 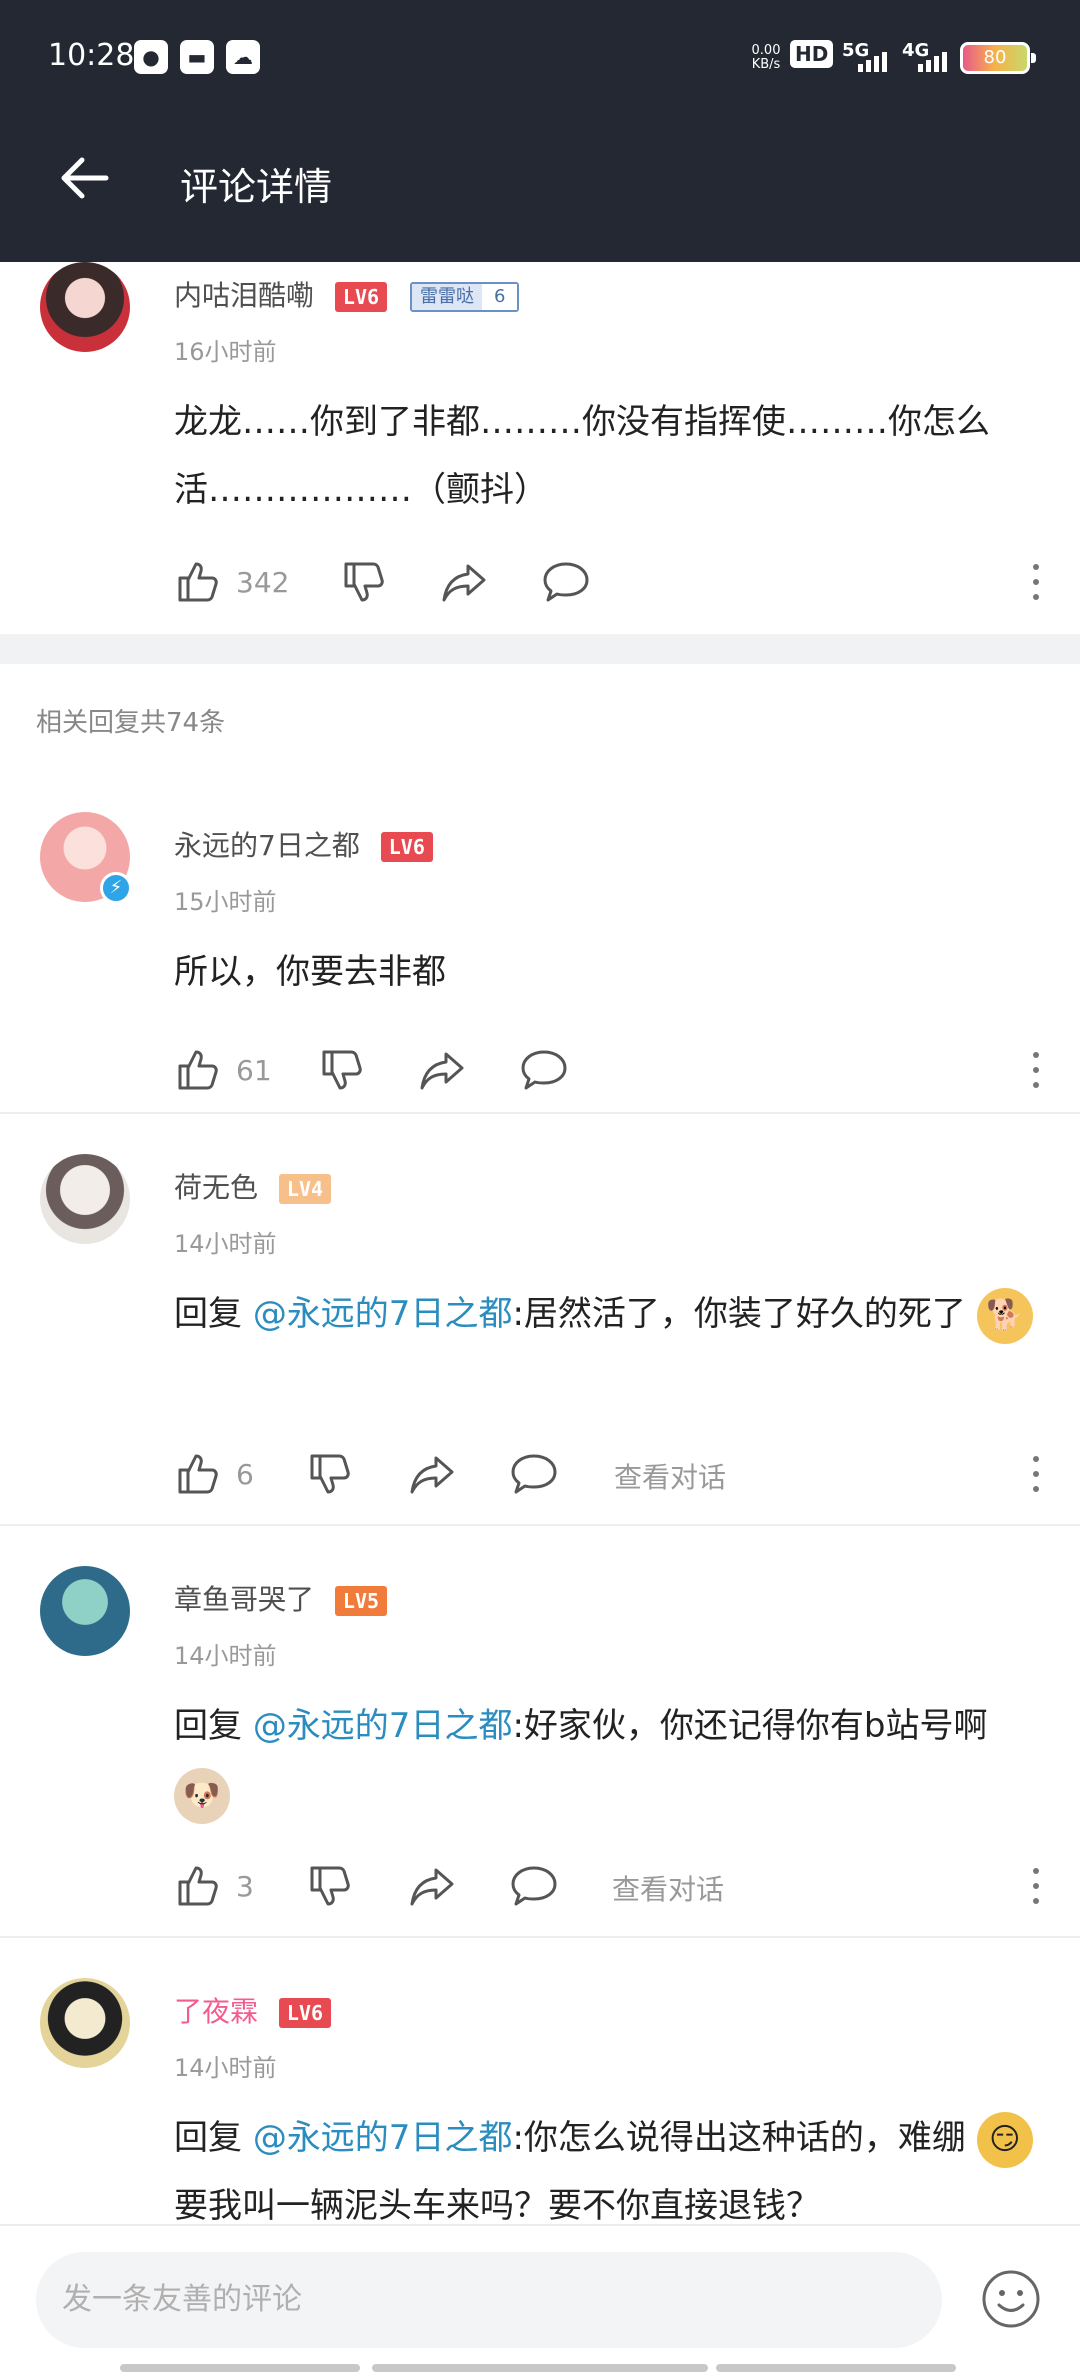 What do you see at coordinates (231, 582) in the screenshot?
I see `like-button: 342` at bounding box center [231, 582].